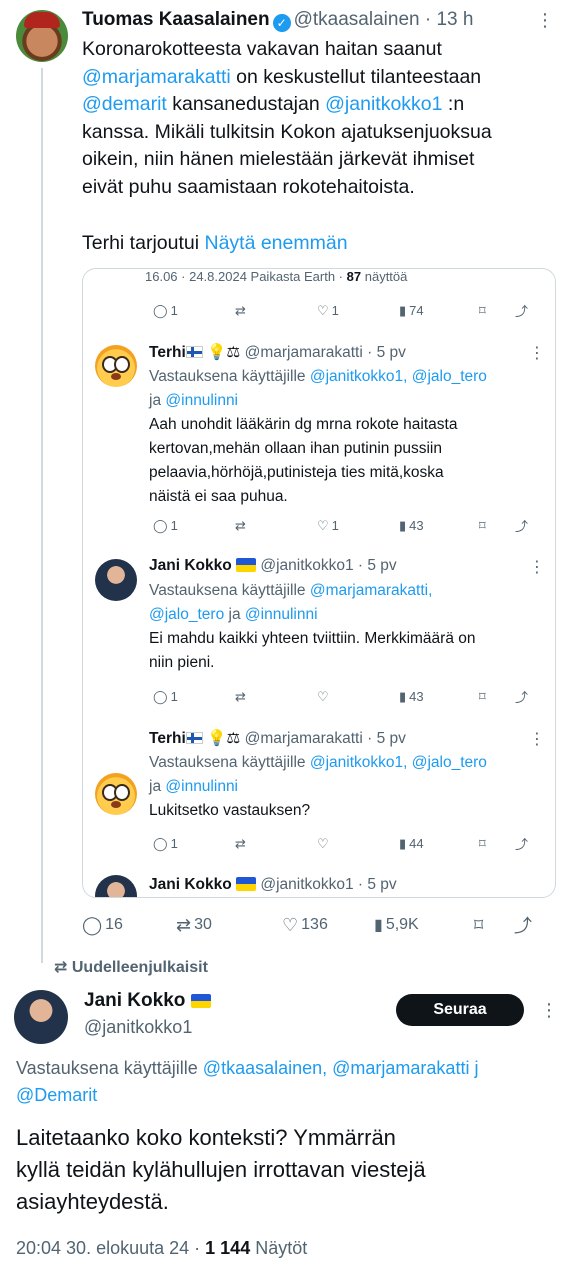  Describe the element at coordinates (328, 925) in the screenshot. I see `like-button: ♡ 136` at that location.